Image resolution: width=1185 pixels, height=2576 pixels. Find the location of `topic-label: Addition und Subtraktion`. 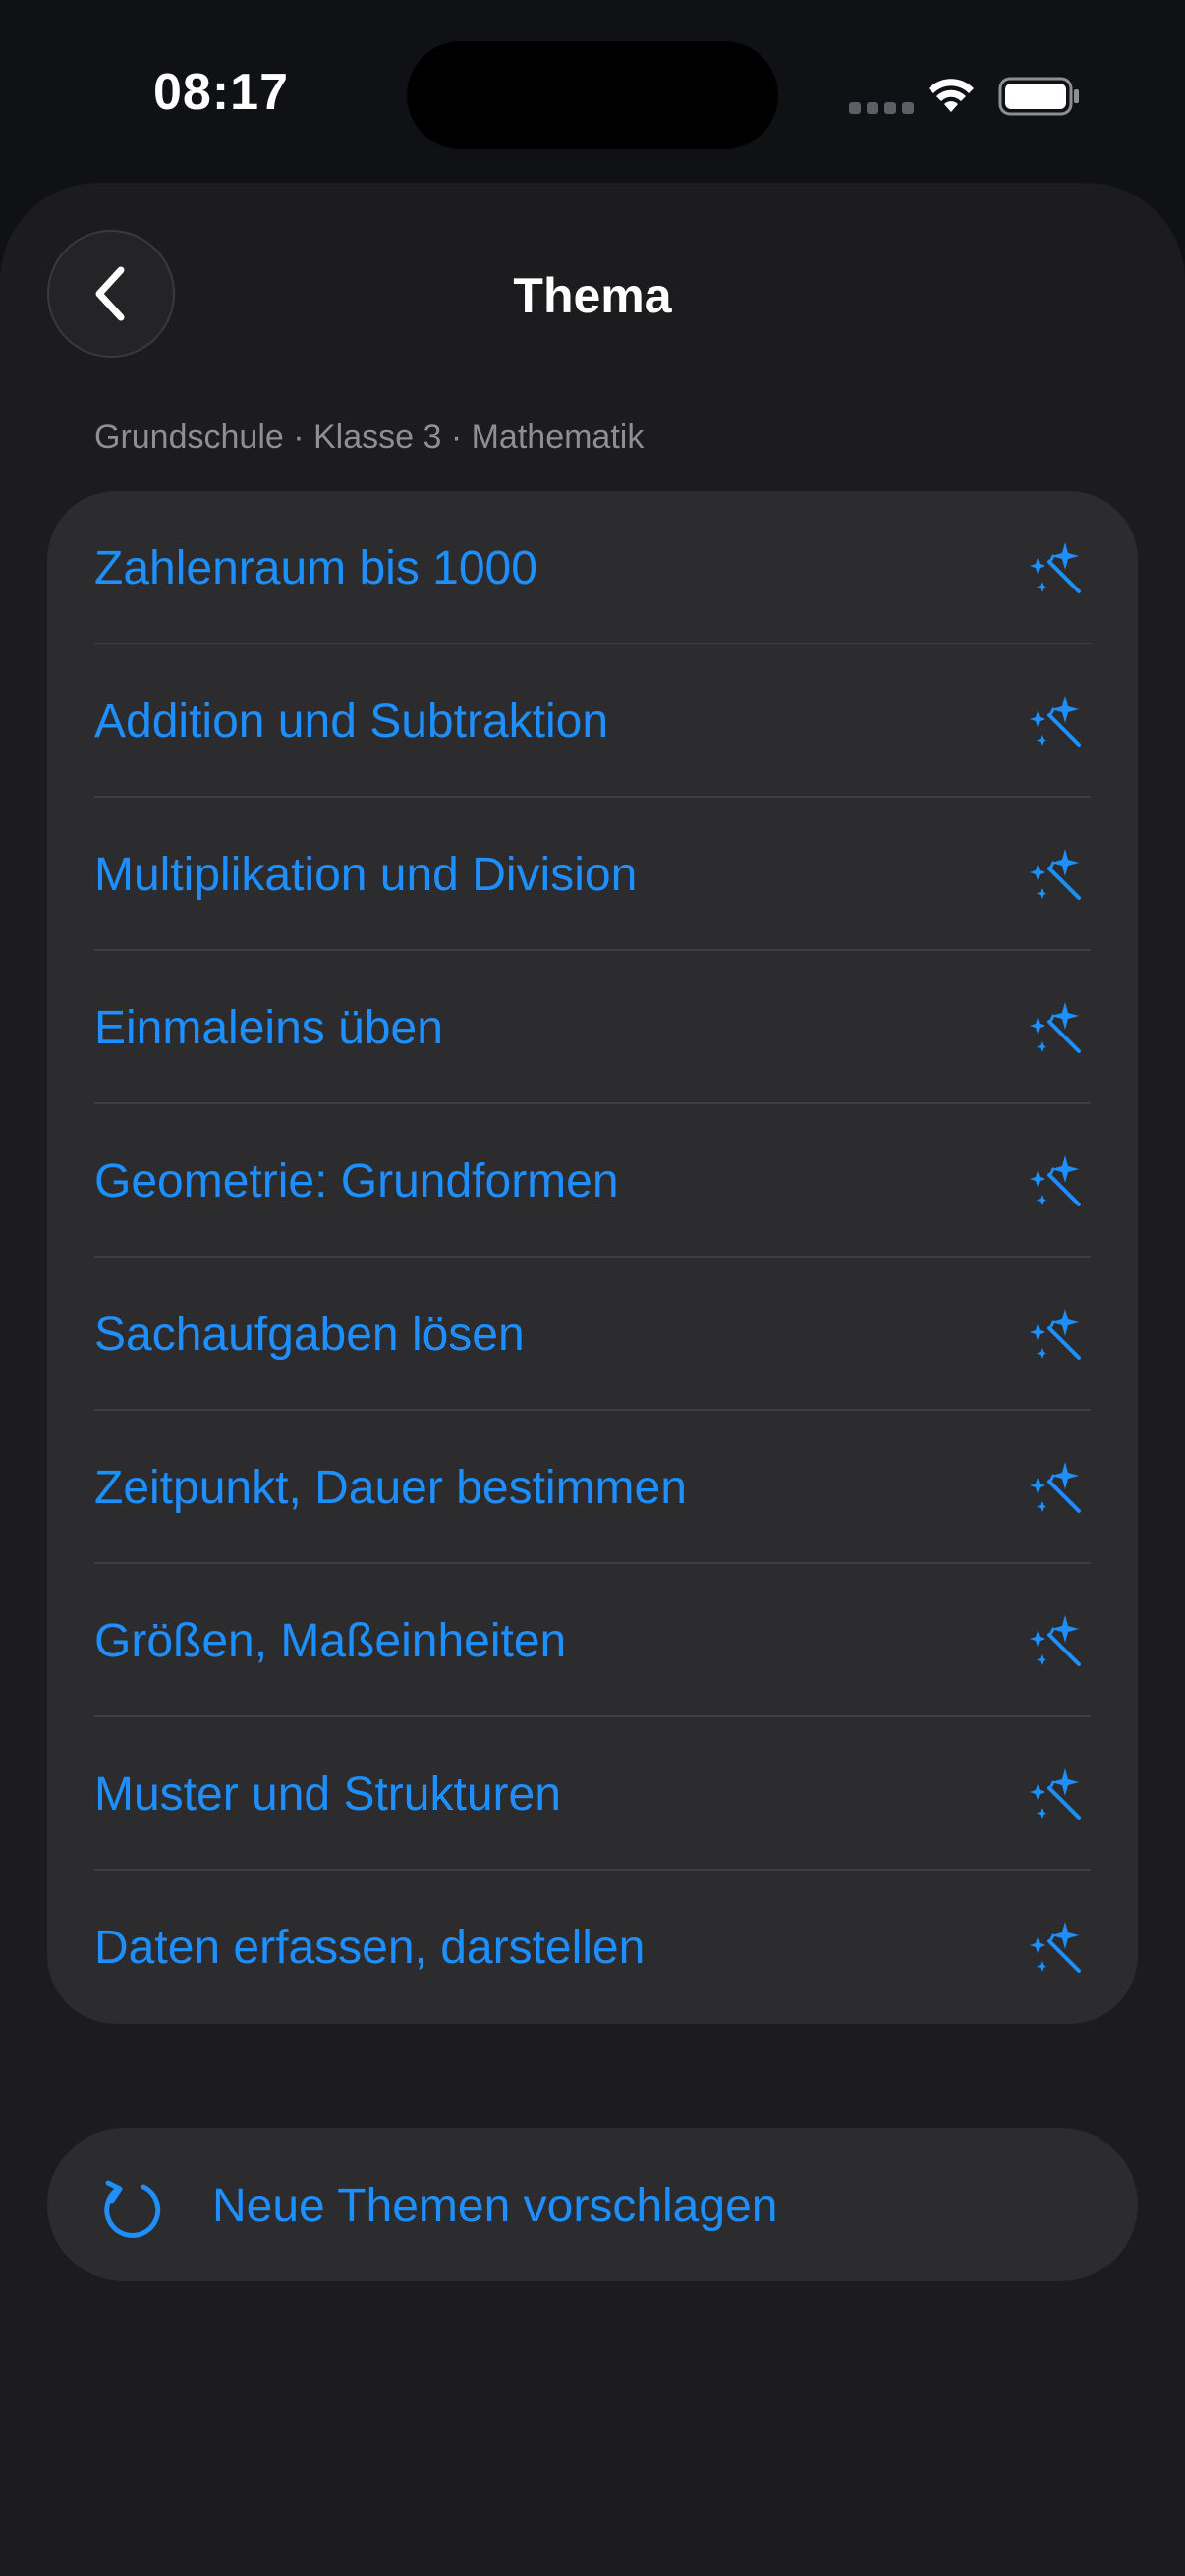

topic-label: Addition und Subtraktion is located at coordinates (352, 721).